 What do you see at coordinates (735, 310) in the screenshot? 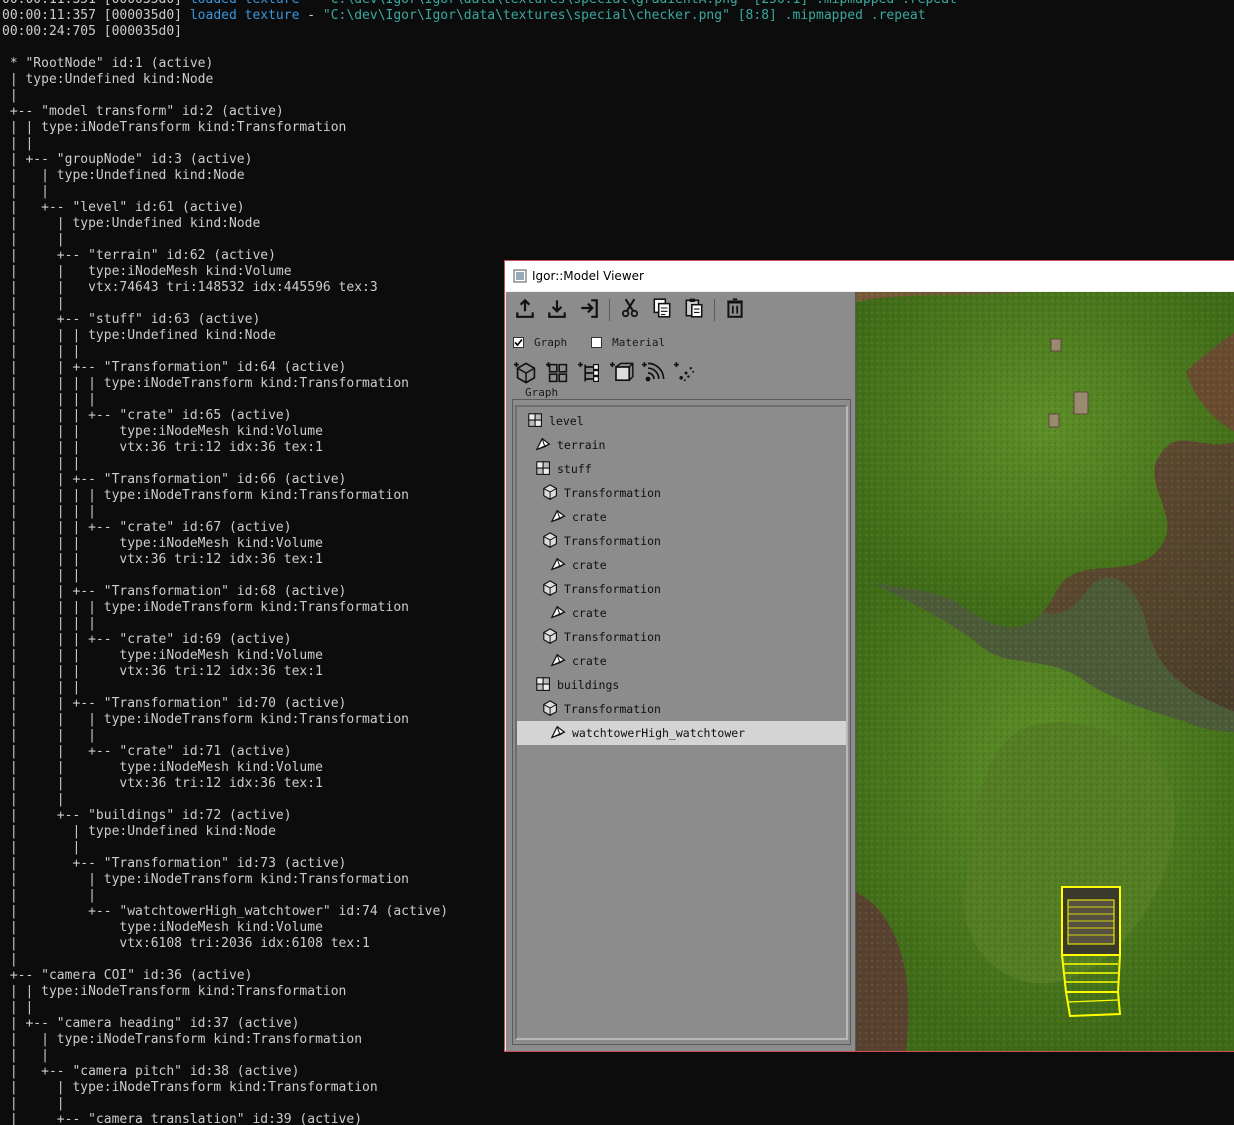
I see `delete-button` at bounding box center [735, 310].